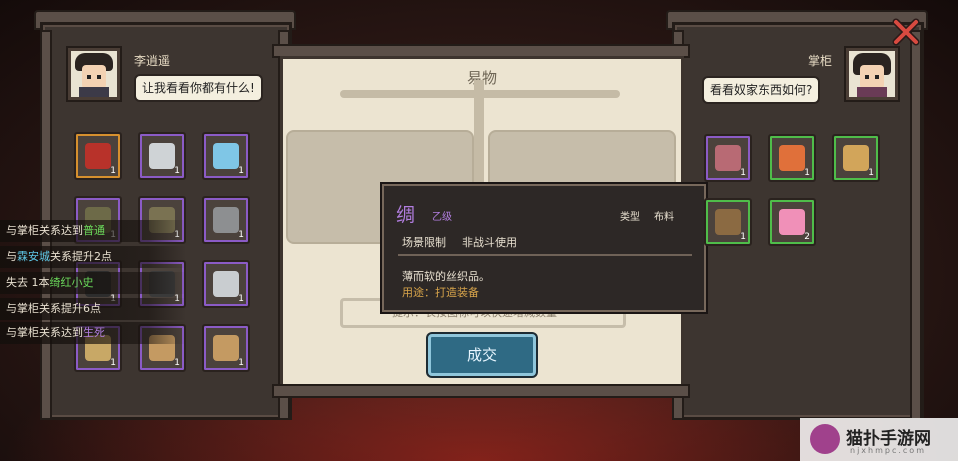  Describe the element at coordinates (872, 74) in the screenshot. I see `merchant-avatar` at that location.